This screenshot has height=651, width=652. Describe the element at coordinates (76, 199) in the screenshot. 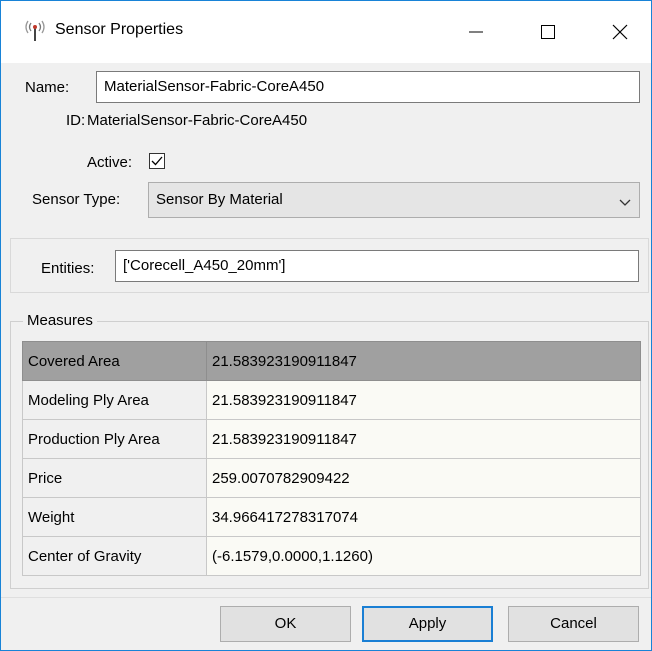

I see `sensor-type-label: Sensor Type:` at that location.